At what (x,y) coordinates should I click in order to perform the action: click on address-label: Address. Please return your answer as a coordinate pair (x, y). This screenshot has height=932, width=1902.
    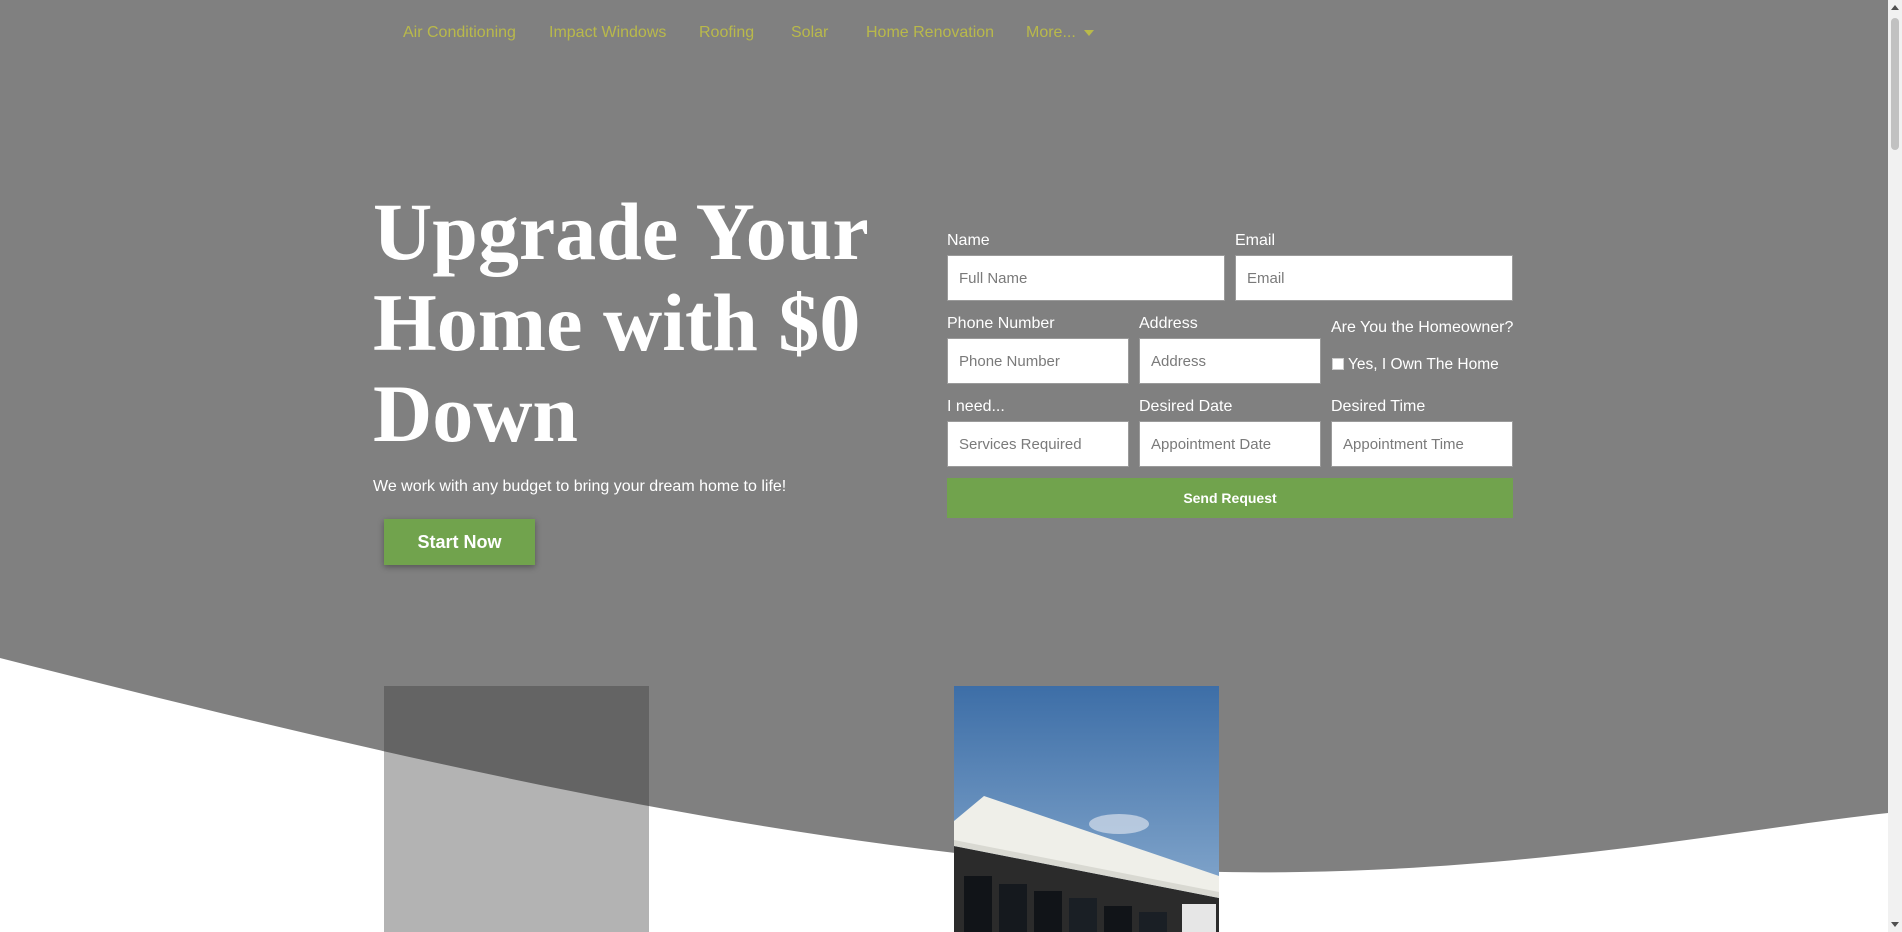
    Looking at the image, I should click on (1168, 323).